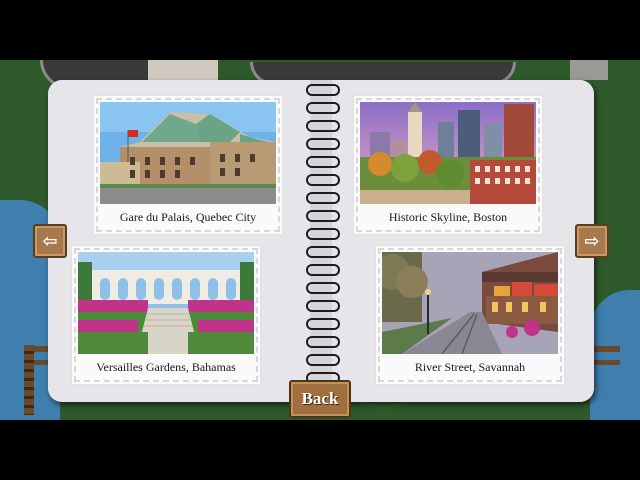  I want to click on postcard-versailles-gardens: Versailles Gardens, Bahamas, so click(166, 315).